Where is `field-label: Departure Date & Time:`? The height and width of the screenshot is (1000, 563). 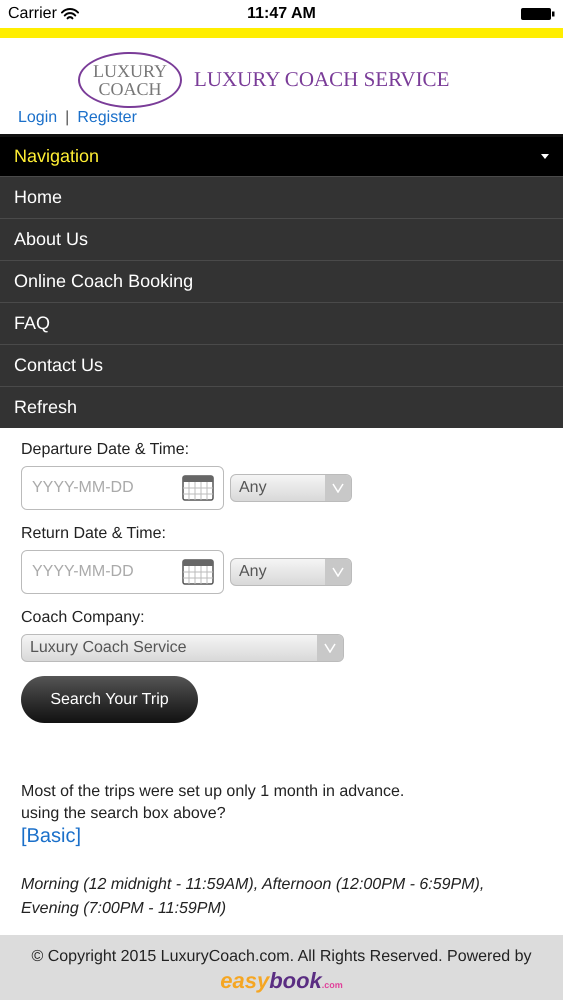
field-label: Departure Date & Time: is located at coordinates (105, 450).